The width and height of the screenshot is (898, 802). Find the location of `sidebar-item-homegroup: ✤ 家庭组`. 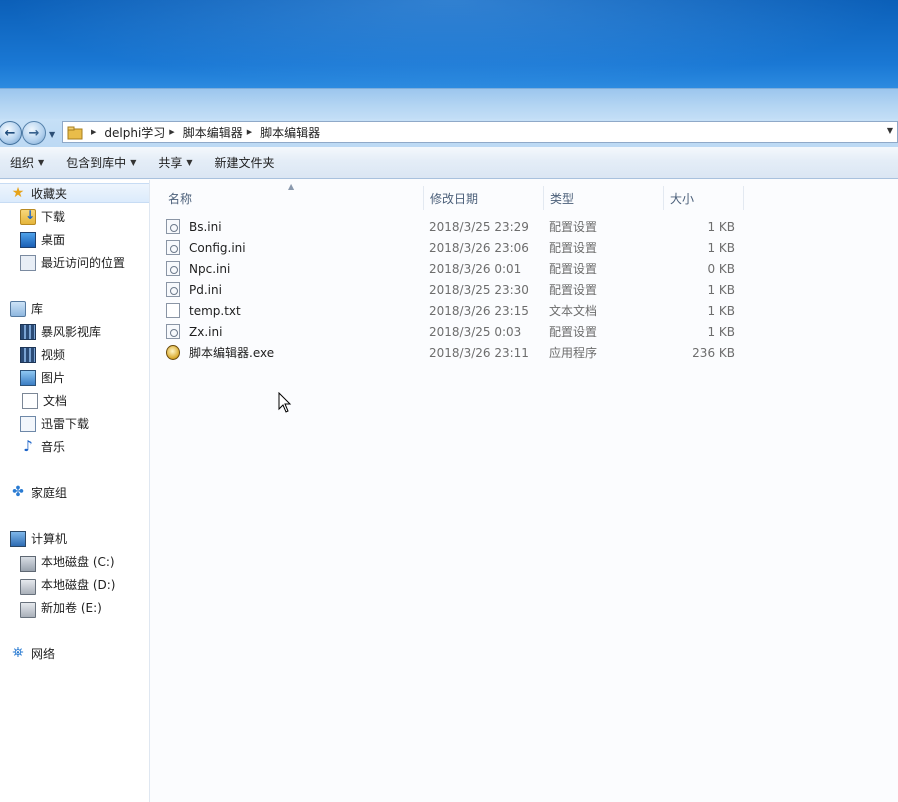

sidebar-item-homegroup: ✤ 家庭组 is located at coordinates (38, 492).